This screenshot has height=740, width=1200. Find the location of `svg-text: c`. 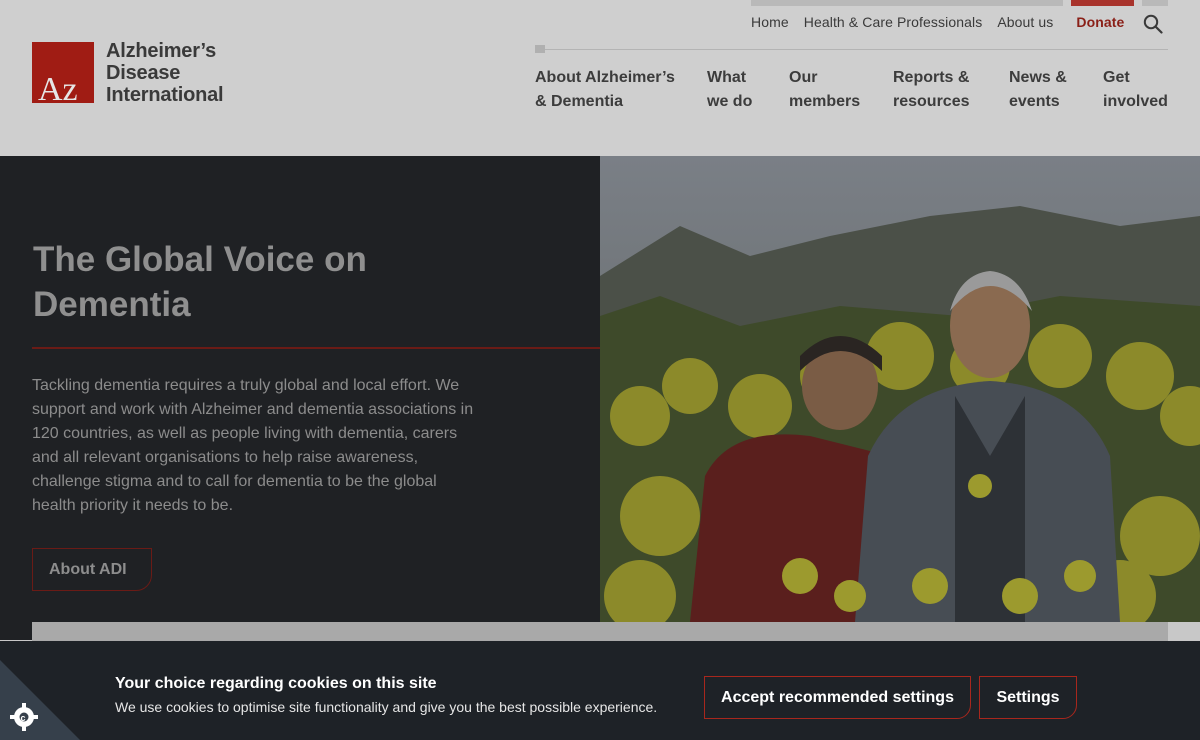

svg-text: c is located at coordinates (23, 718).